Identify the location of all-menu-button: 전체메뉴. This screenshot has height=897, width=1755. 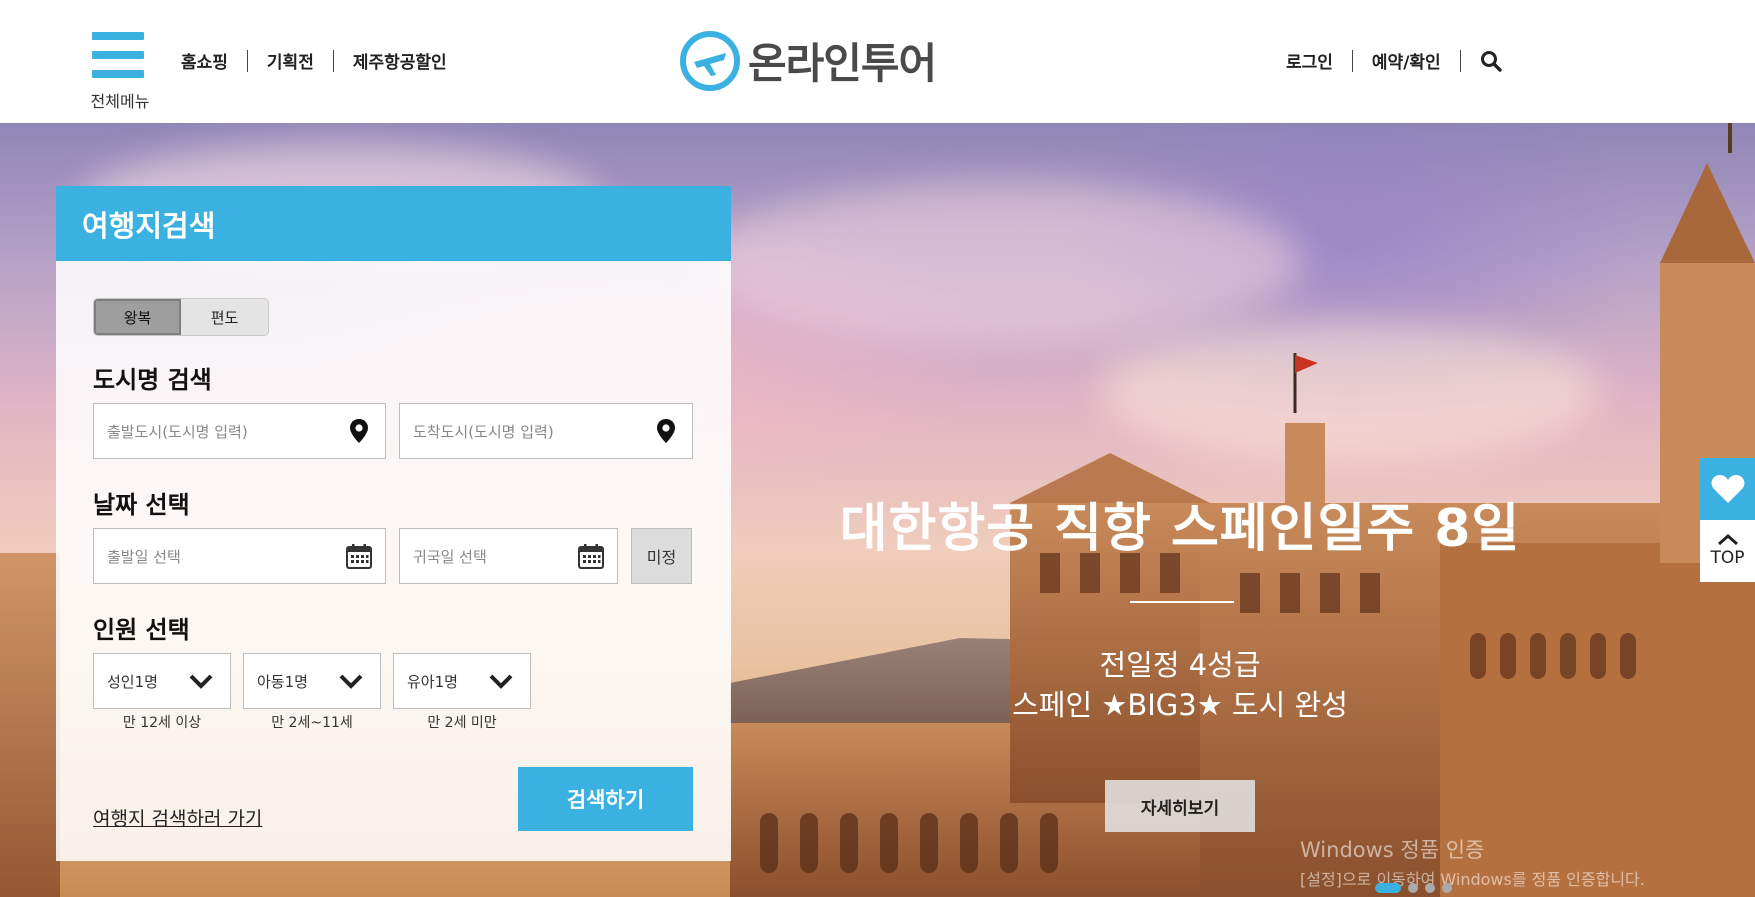
(118, 69).